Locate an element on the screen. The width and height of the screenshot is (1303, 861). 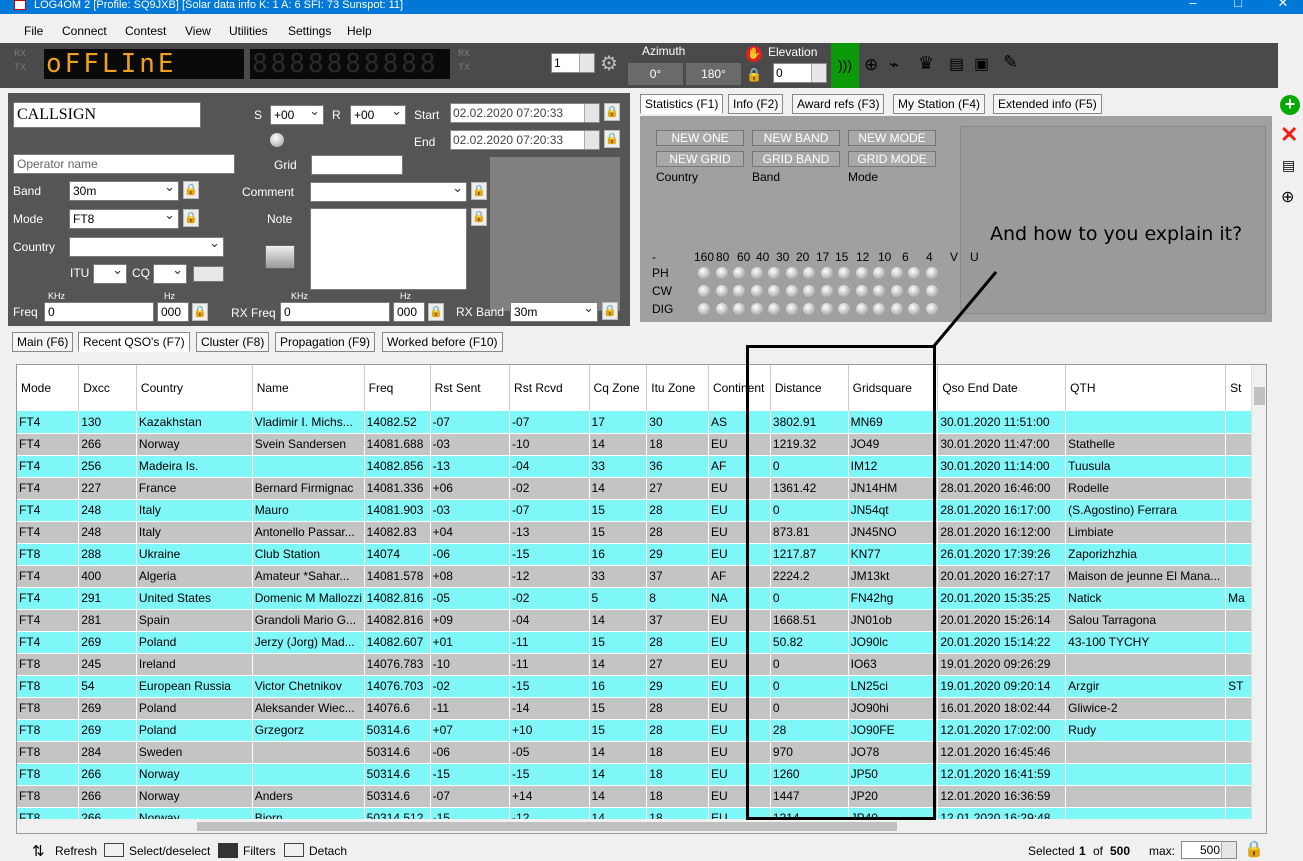
tab-propagation: Propagation (F9) is located at coordinates (325, 342).